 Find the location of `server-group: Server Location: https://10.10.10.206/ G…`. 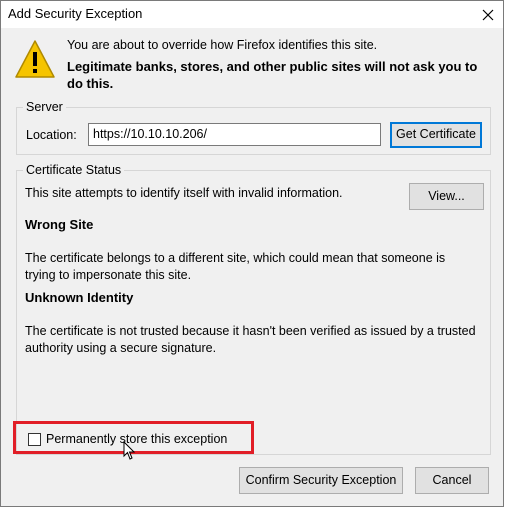

server-group: Server Location: https://10.10.10.206/ G… is located at coordinates (253, 127).